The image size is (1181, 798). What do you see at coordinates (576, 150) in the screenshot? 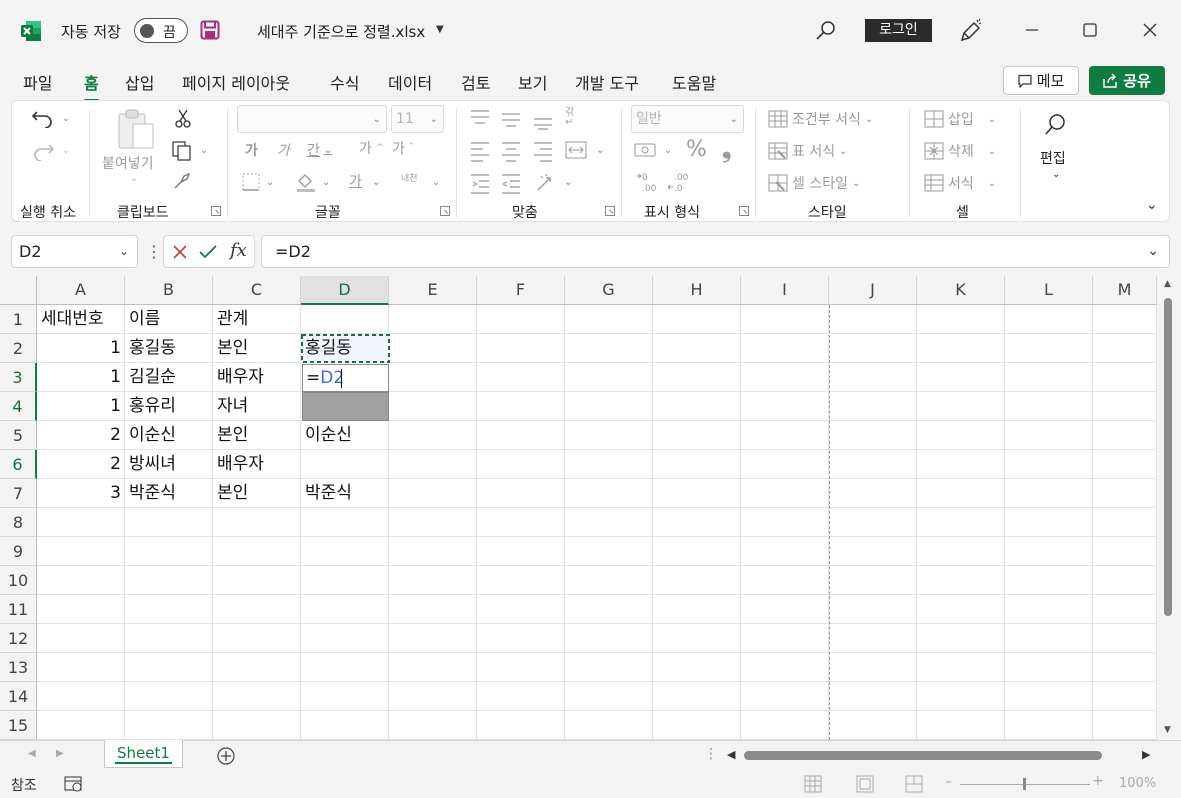
I see `merge-icon` at bounding box center [576, 150].